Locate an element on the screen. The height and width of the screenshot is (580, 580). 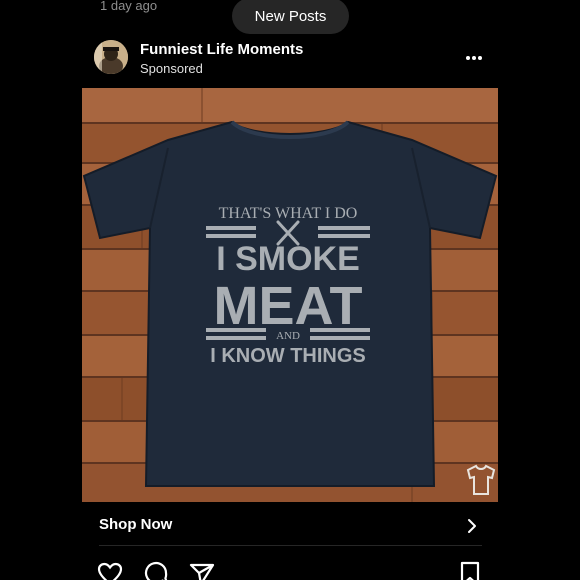
avatar-image is located at coordinates (111, 57).